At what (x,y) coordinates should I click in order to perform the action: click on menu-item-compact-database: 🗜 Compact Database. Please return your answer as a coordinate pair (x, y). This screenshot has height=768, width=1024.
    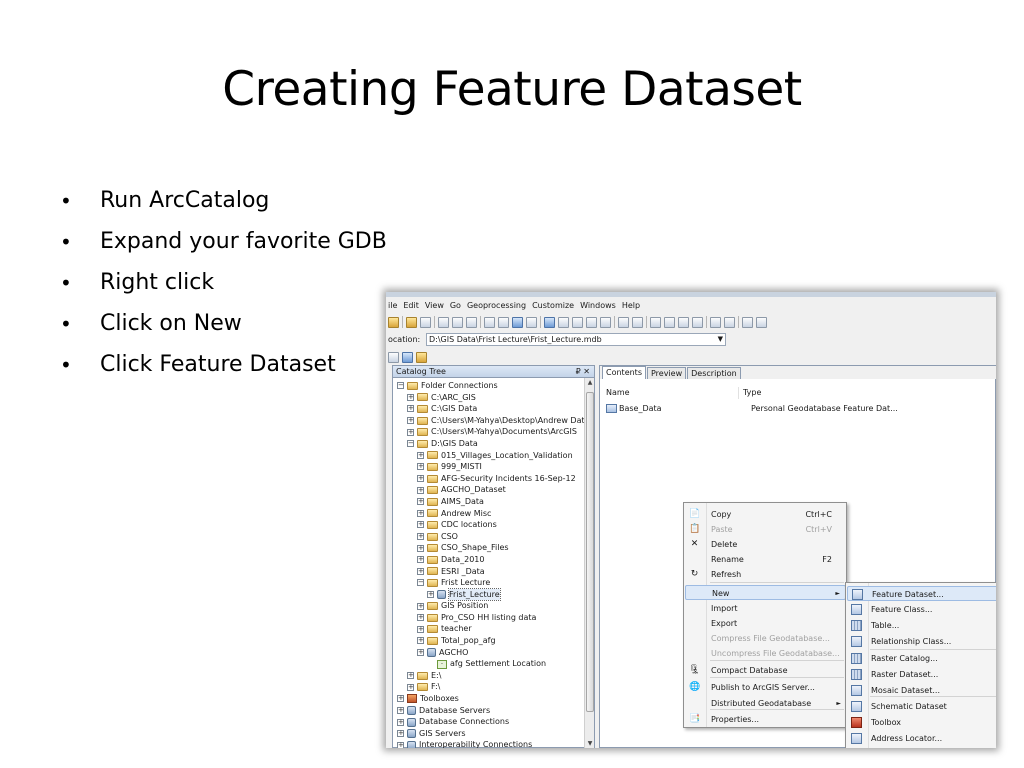
    Looking at the image, I should click on (765, 670).